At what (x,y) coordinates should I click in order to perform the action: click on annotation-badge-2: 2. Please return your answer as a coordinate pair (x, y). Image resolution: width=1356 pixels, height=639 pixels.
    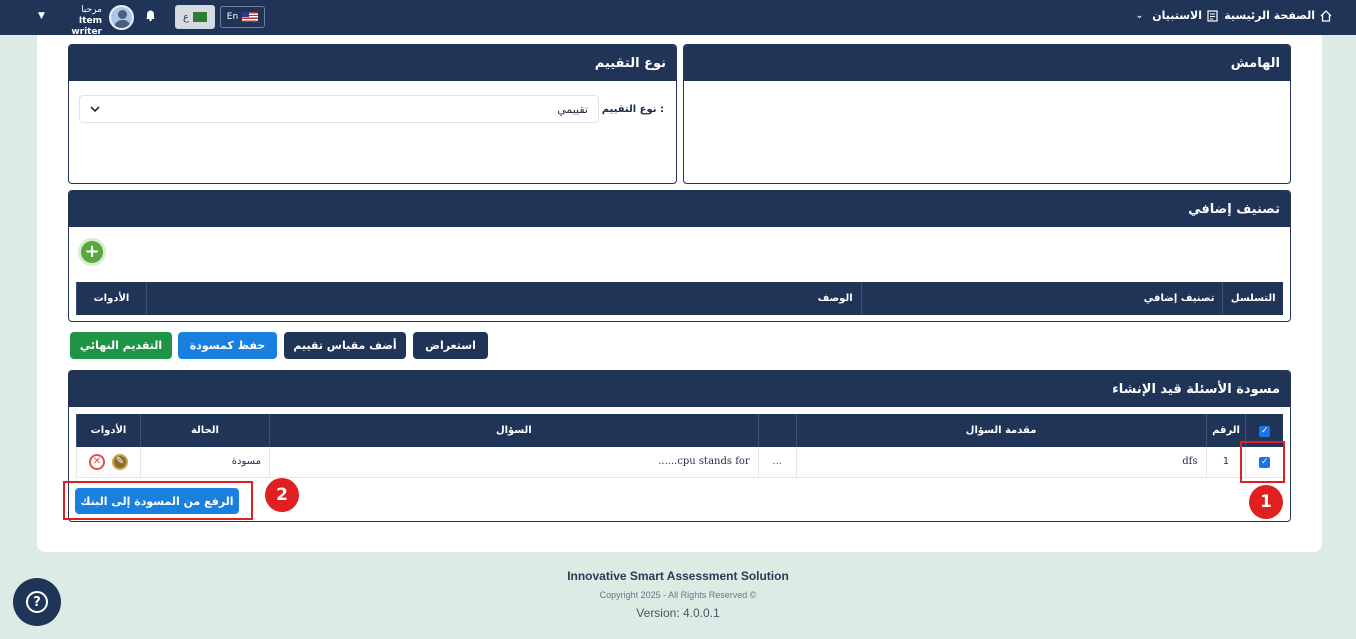
    Looking at the image, I should click on (282, 495).